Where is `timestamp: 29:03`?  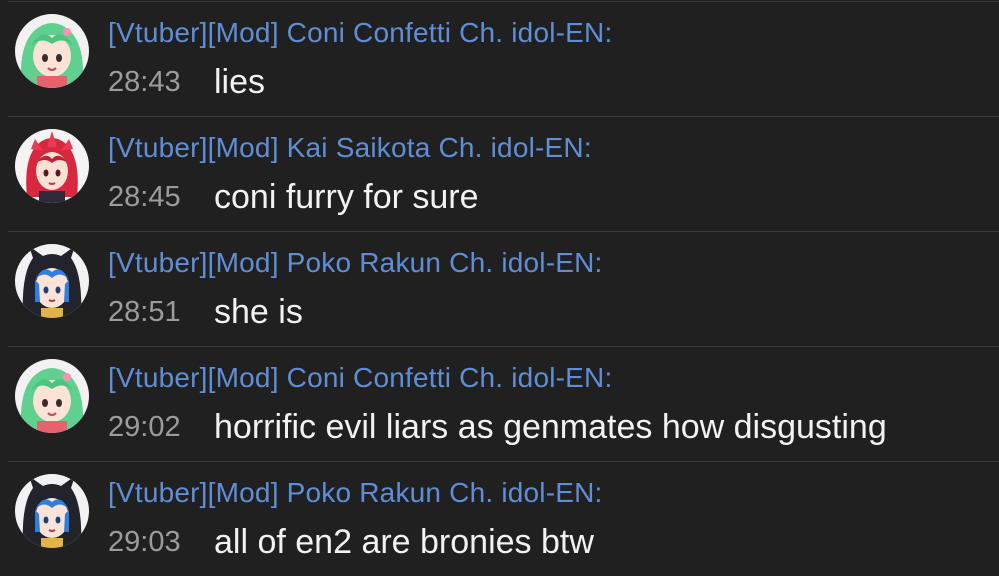 timestamp: 29:03 is located at coordinates (144, 542).